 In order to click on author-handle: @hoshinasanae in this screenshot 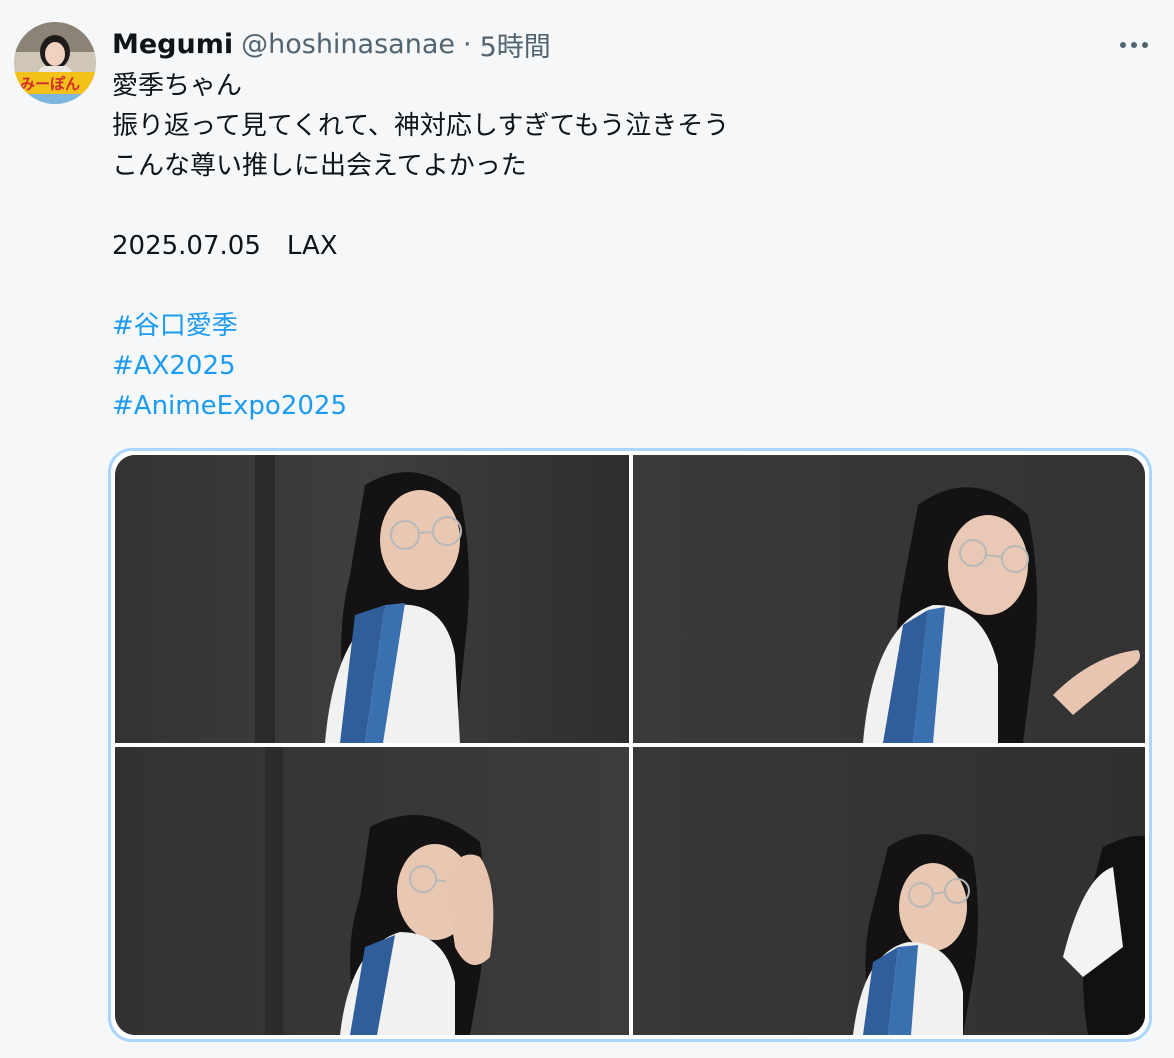, I will do `click(348, 44)`.